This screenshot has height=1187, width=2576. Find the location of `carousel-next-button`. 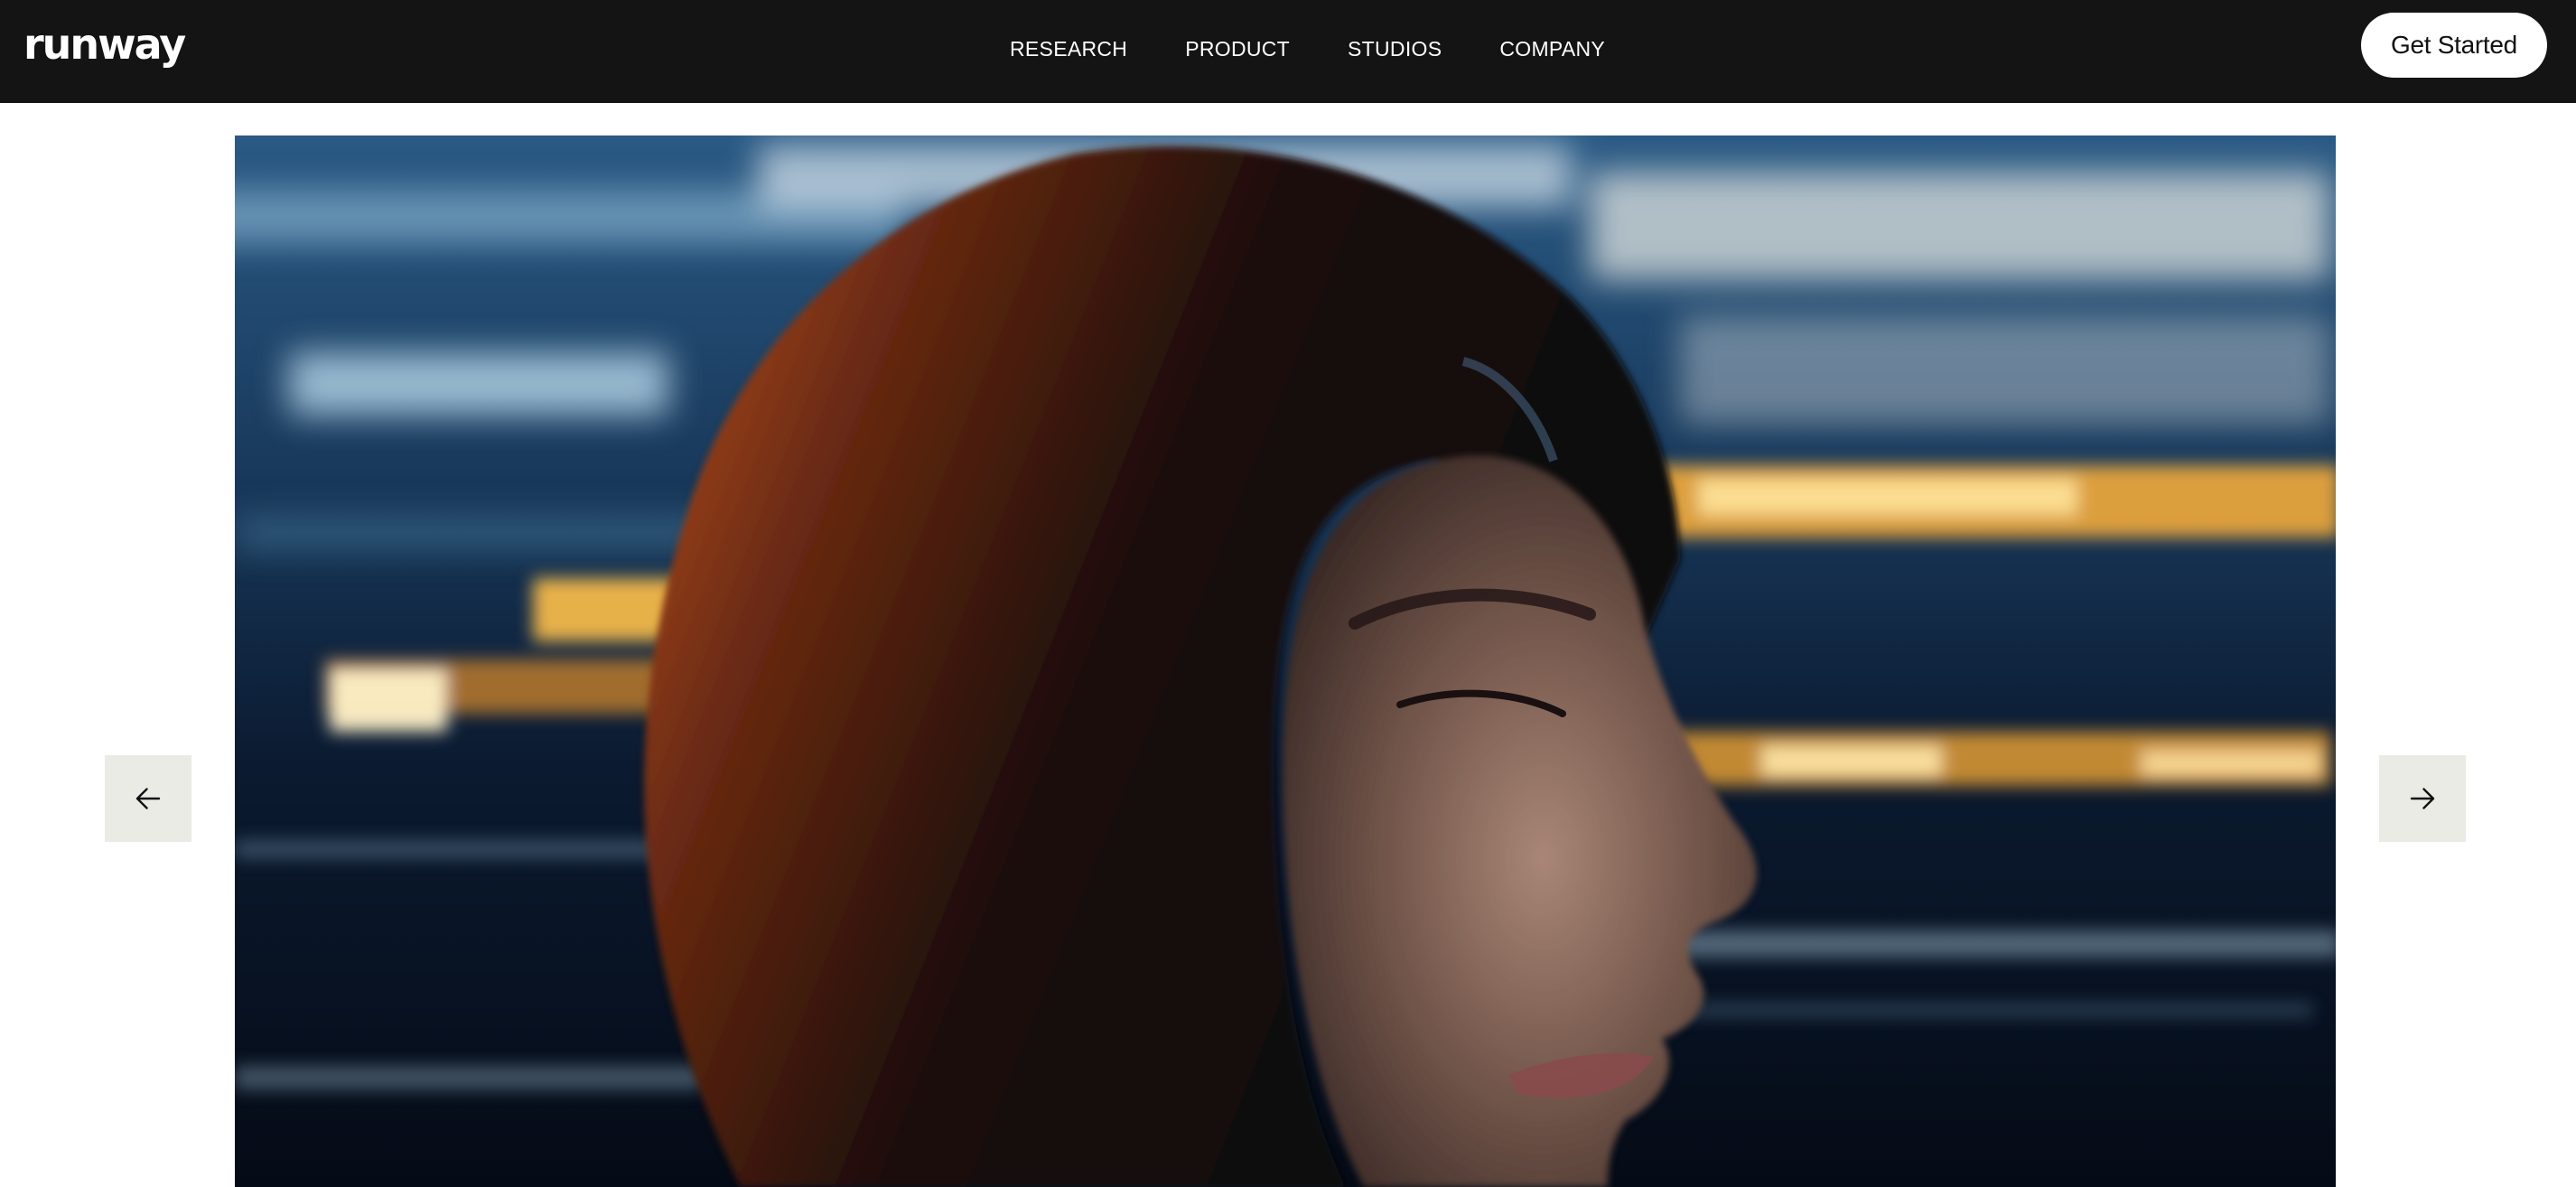

carousel-next-button is located at coordinates (2422, 798).